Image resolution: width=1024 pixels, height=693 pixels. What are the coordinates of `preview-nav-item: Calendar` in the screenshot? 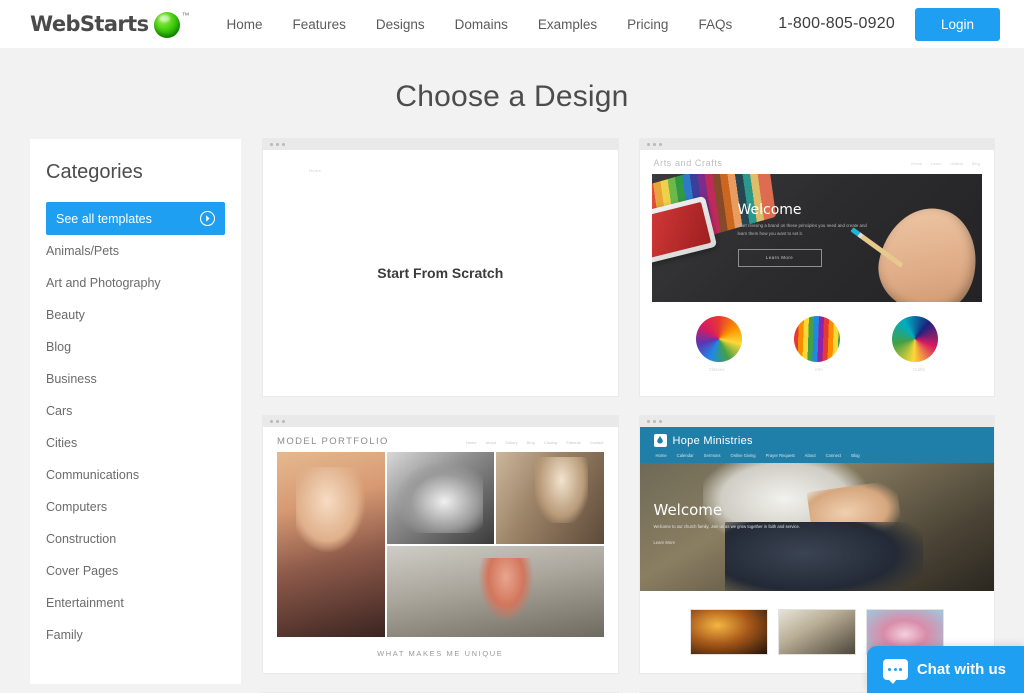 It's located at (685, 455).